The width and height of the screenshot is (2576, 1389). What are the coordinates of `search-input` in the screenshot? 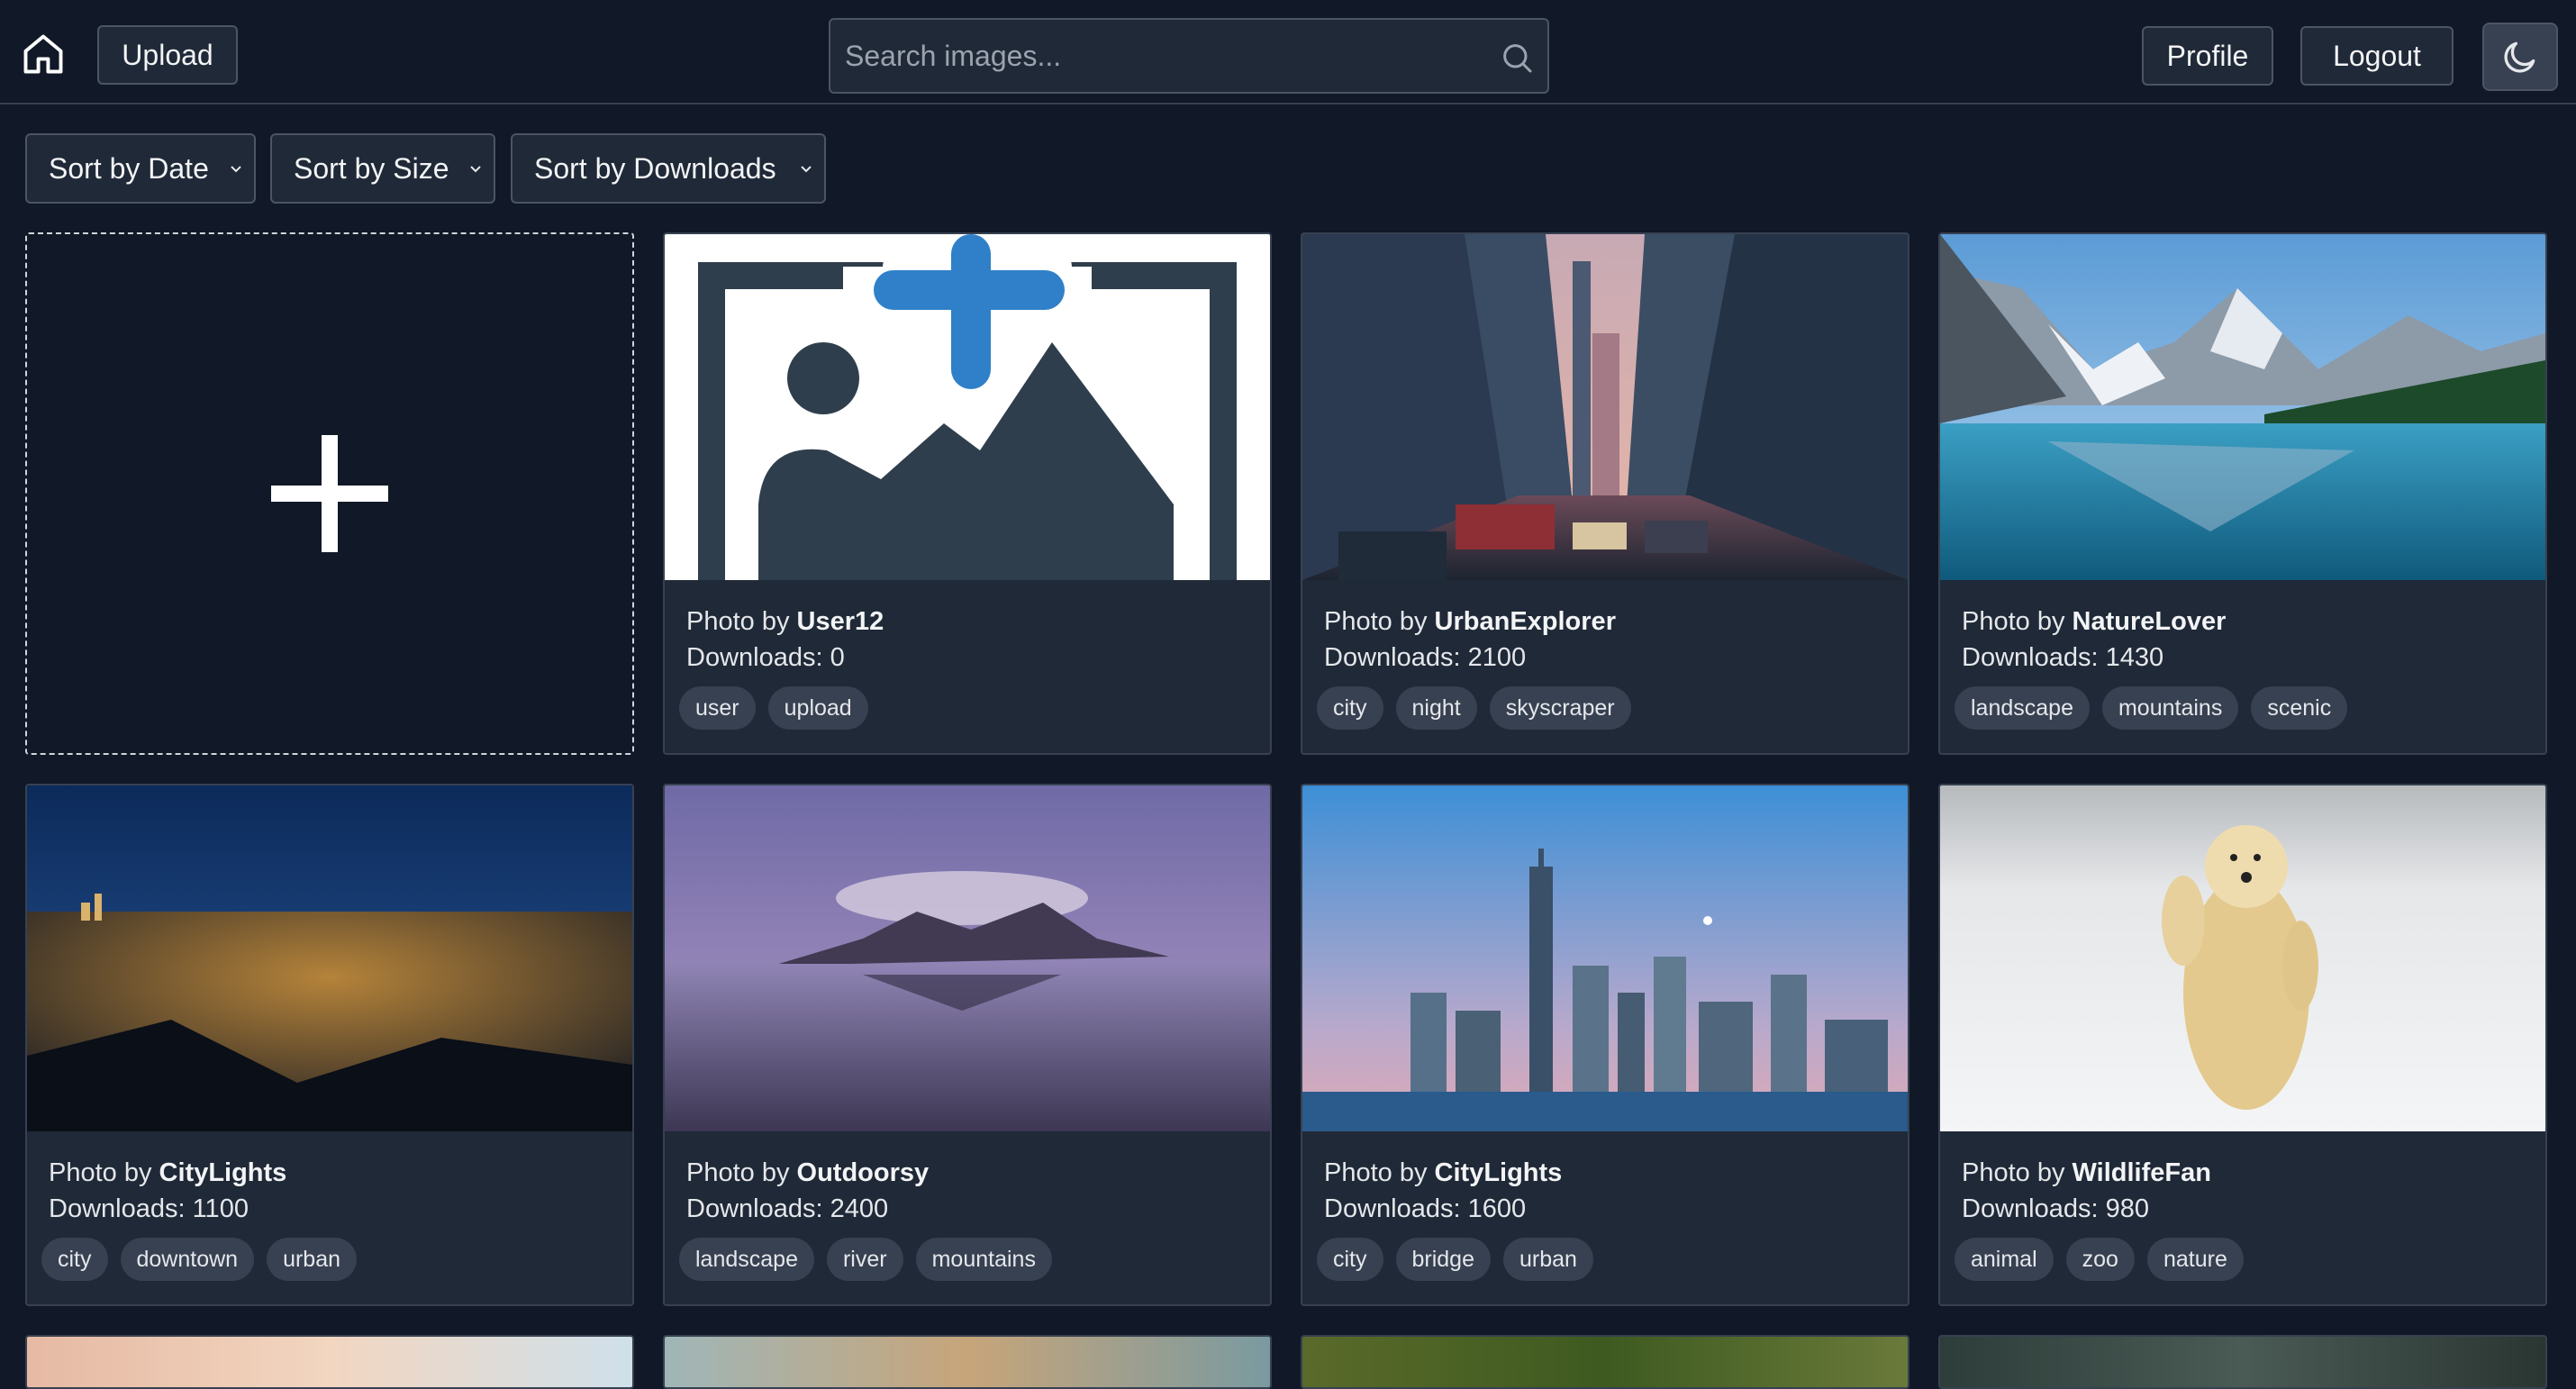 It's located at (1160, 56).